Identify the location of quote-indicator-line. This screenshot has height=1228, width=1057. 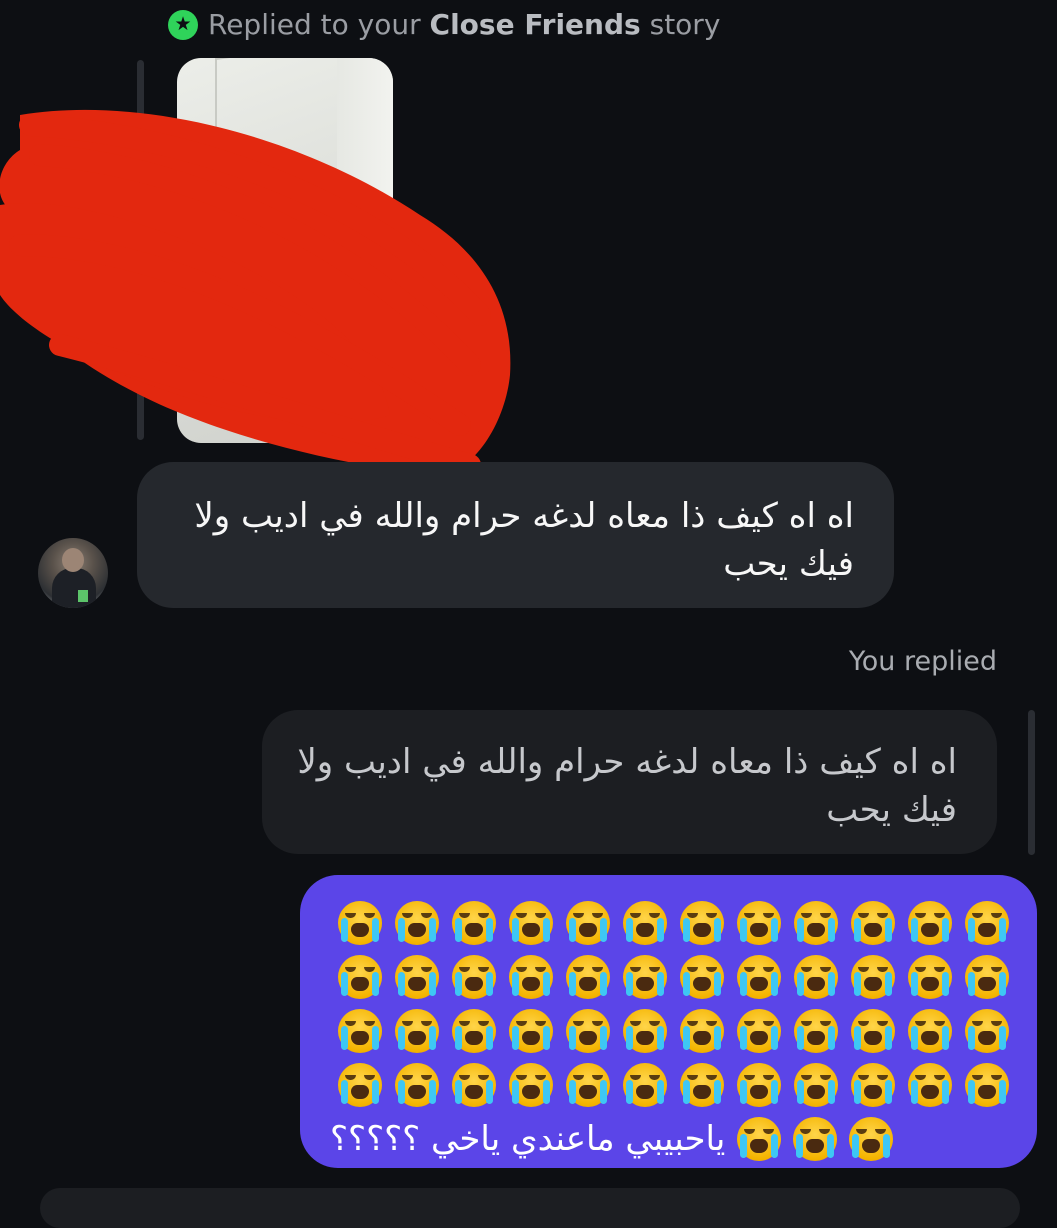
(1031, 782).